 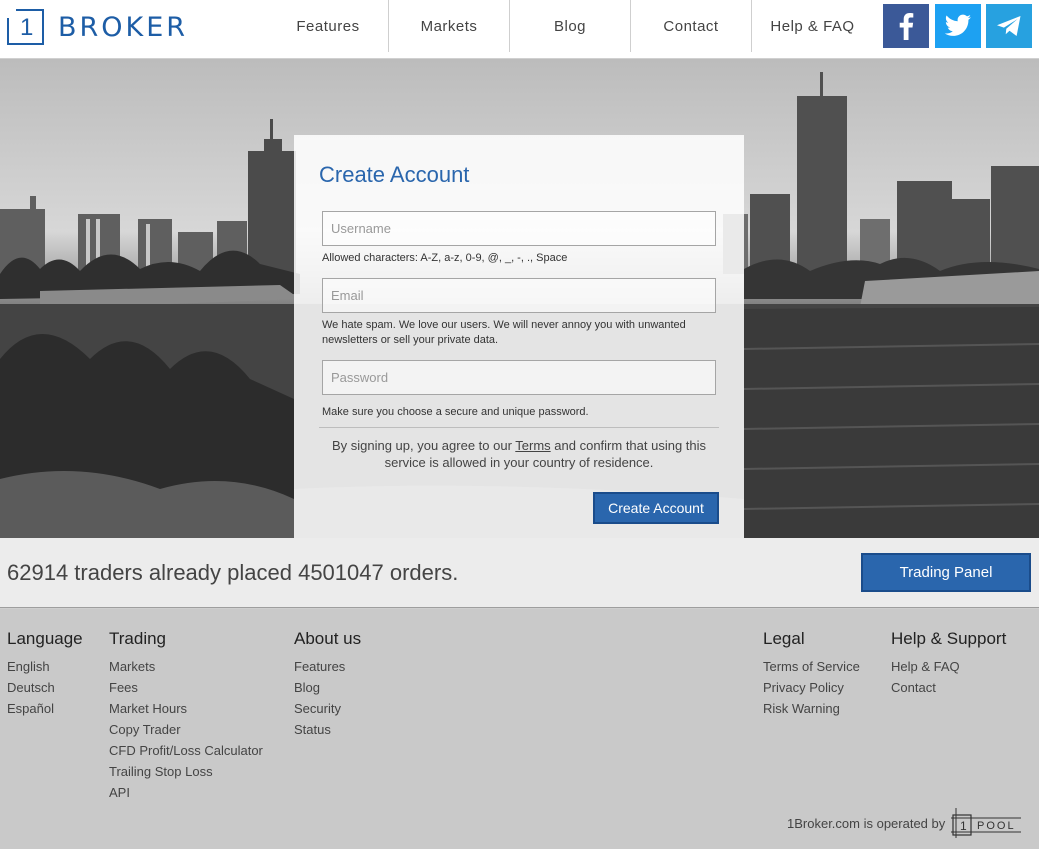 I want to click on footer-link-security: Security, so click(x=327, y=708).